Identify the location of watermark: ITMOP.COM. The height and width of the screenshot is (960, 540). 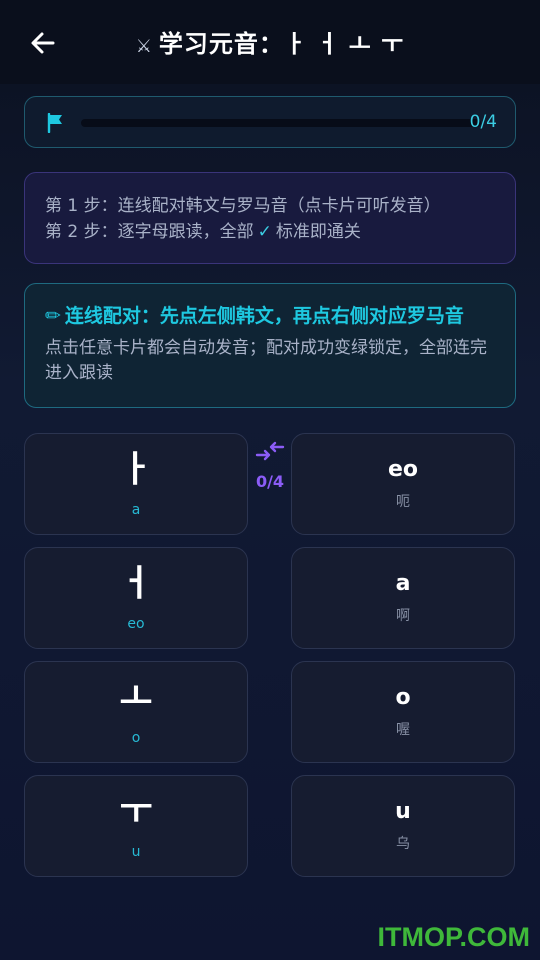
(453, 937).